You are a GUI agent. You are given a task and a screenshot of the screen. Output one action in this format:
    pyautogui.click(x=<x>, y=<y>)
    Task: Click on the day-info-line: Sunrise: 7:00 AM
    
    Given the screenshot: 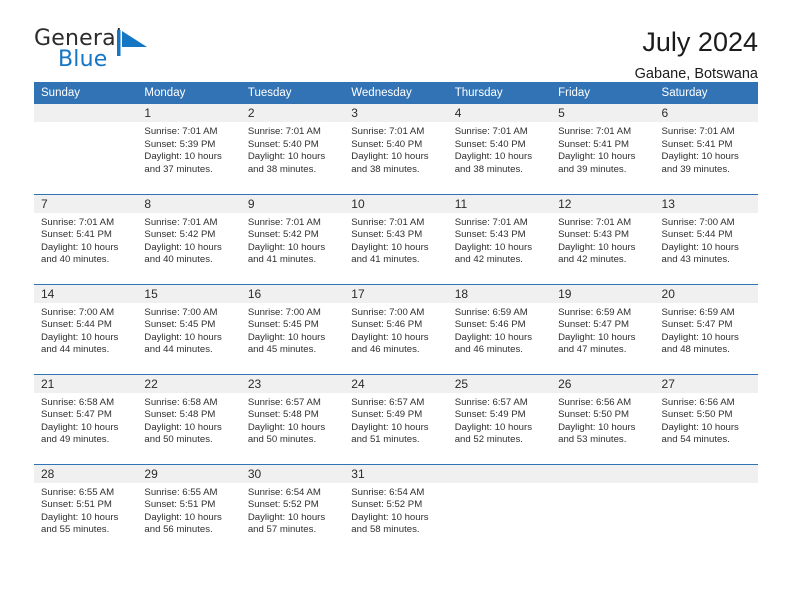 What is the action you would take?
    pyautogui.click(x=698, y=222)
    